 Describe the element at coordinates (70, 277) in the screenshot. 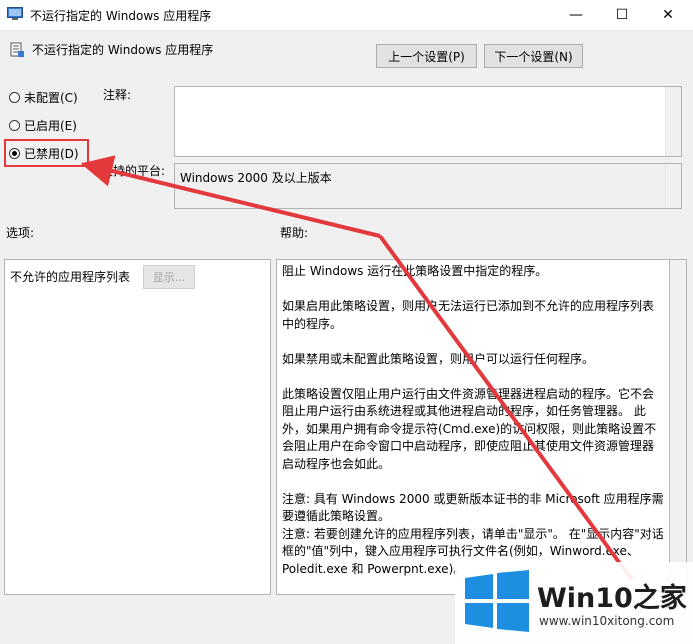

I see `disallowed-apps-label: 不允许的应用程序列表` at that location.